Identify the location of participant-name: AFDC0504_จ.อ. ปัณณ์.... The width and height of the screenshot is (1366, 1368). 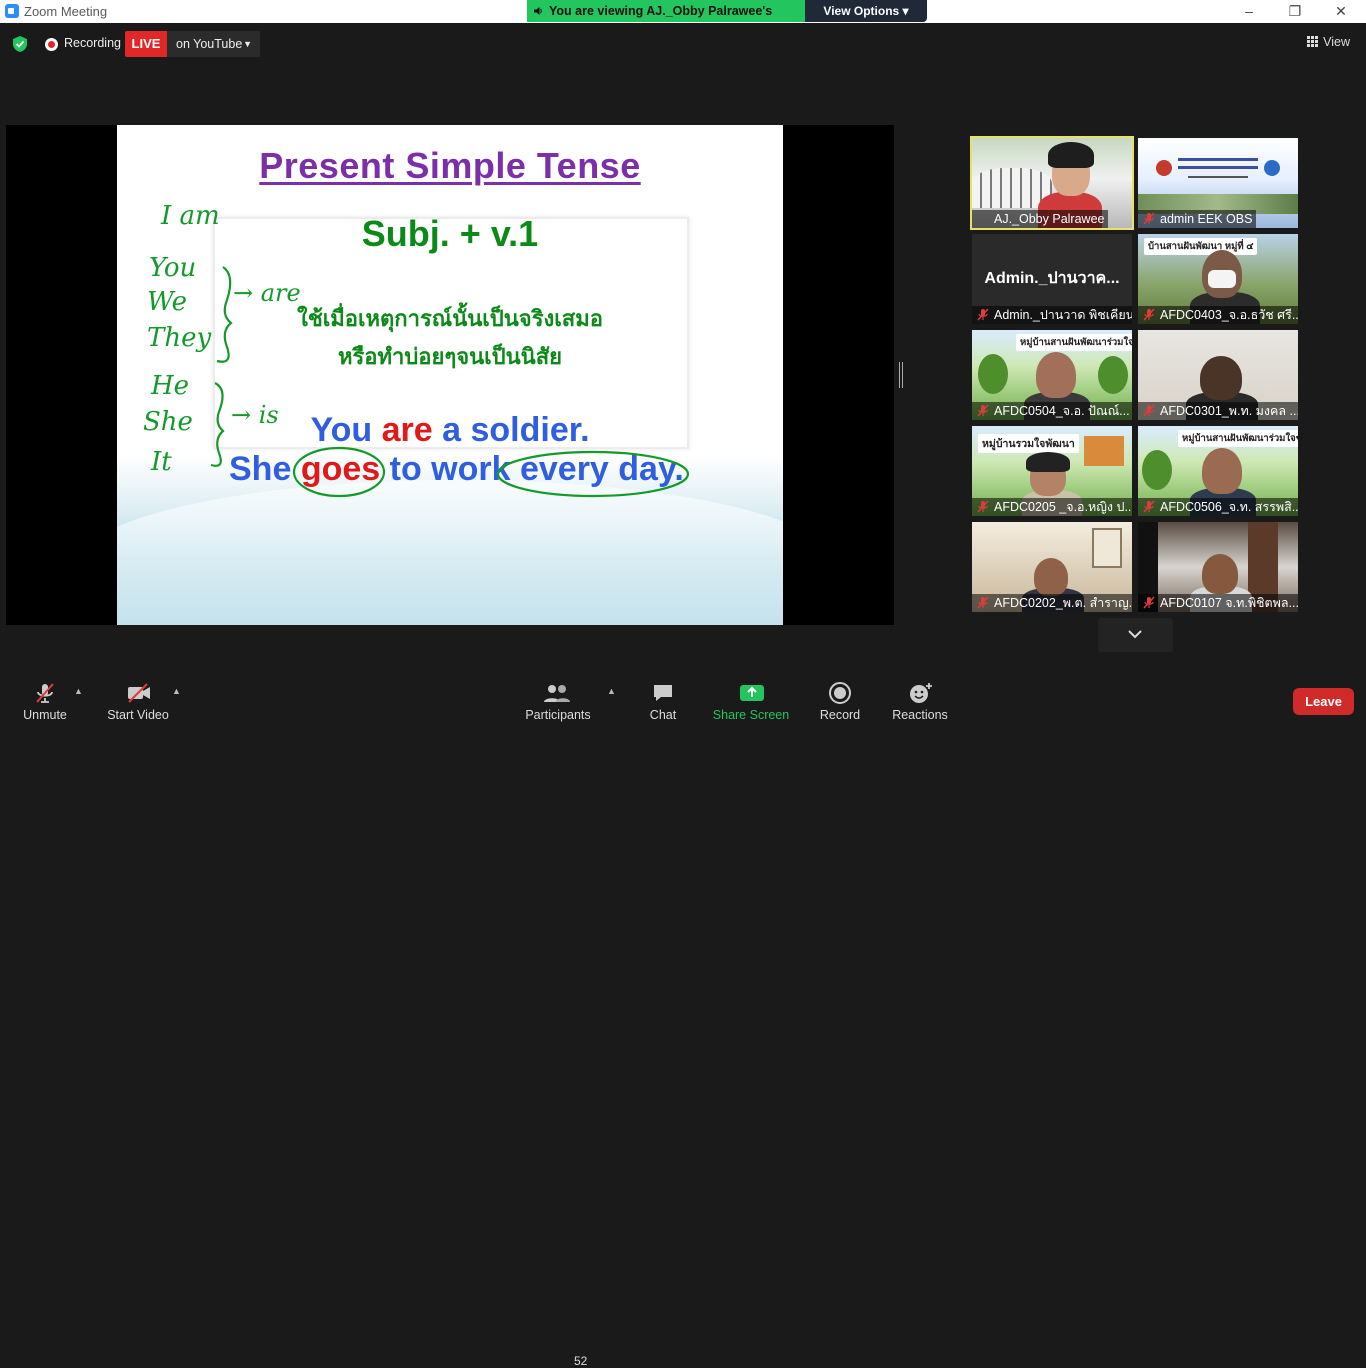
(1052, 411).